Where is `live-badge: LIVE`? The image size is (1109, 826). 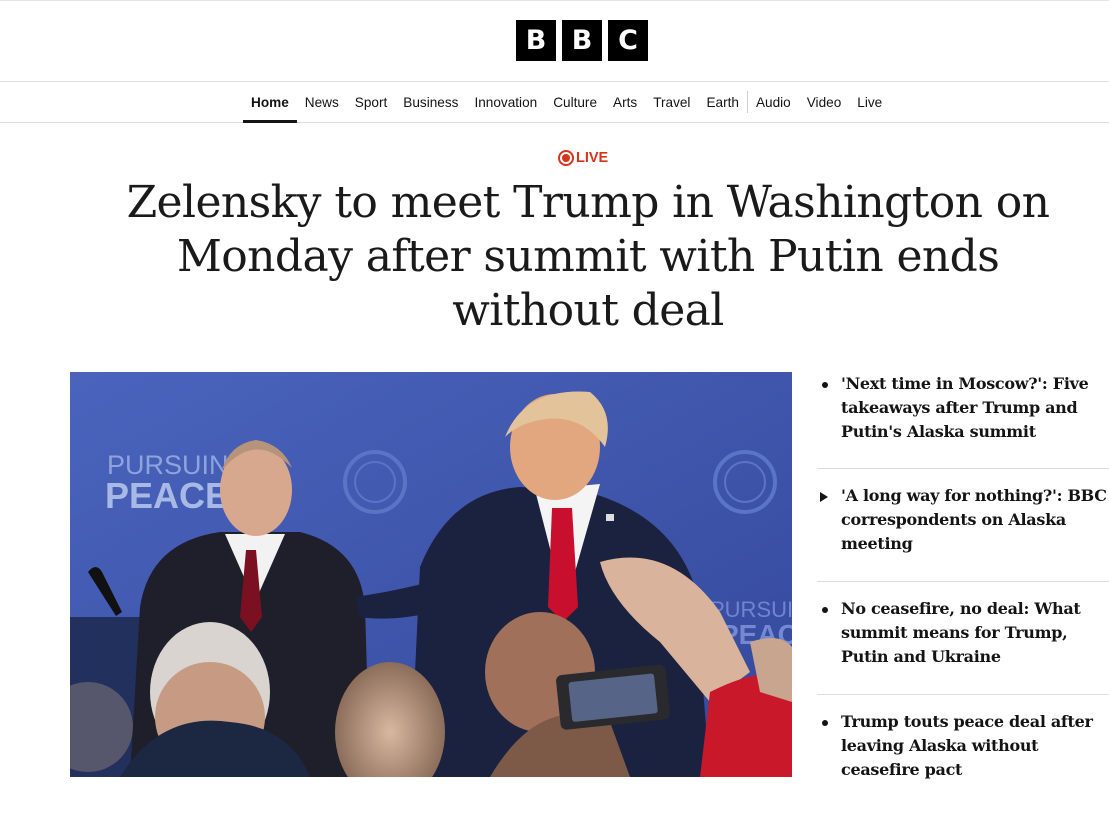 live-badge: LIVE is located at coordinates (583, 158).